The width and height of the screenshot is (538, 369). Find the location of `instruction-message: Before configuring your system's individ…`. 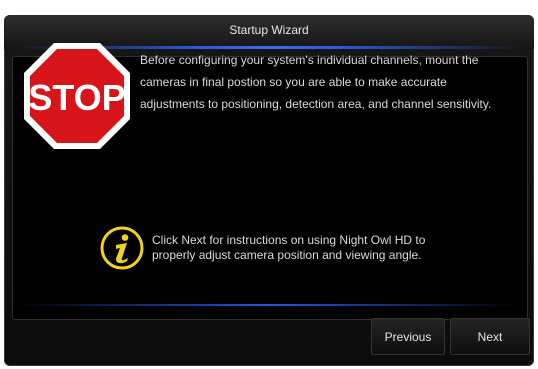

instruction-message: Before configuring your system's individ… is located at coordinates (316, 82).